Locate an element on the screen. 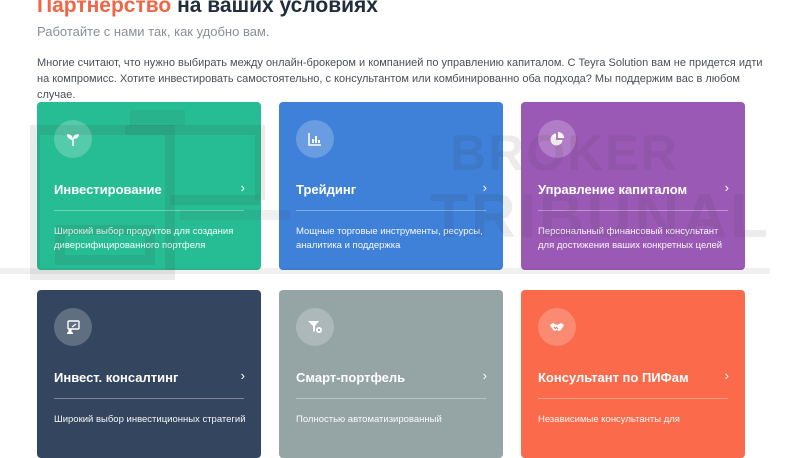 This screenshot has height=458, width=800. title-rest: на ваших условиях is located at coordinates (274, 8).